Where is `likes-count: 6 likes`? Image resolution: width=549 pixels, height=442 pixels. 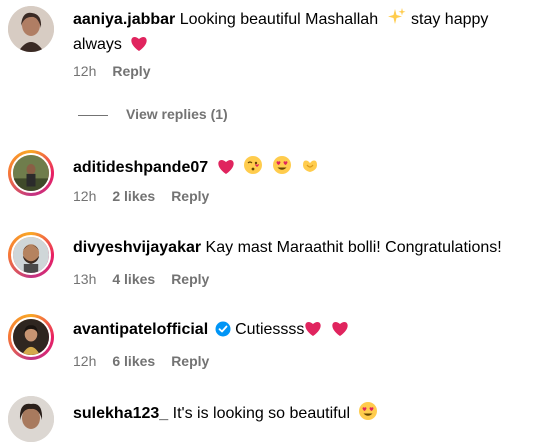 likes-count: 6 likes is located at coordinates (133, 361).